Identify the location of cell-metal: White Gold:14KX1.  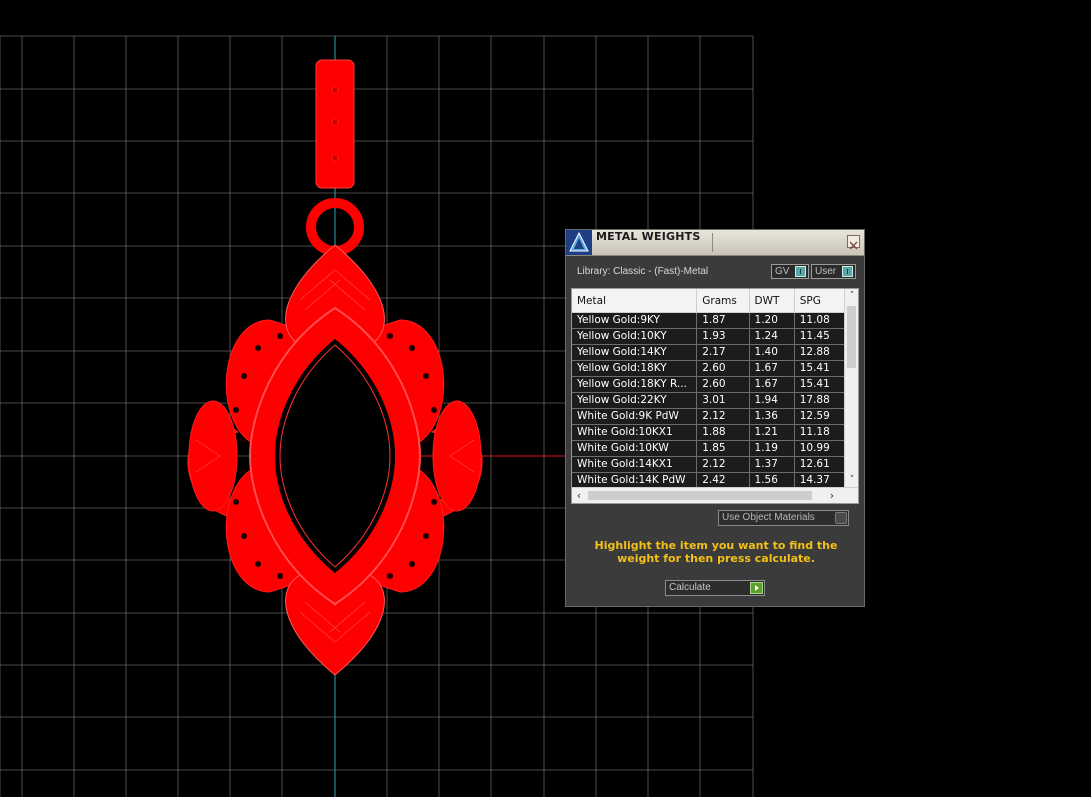
(635, 464).